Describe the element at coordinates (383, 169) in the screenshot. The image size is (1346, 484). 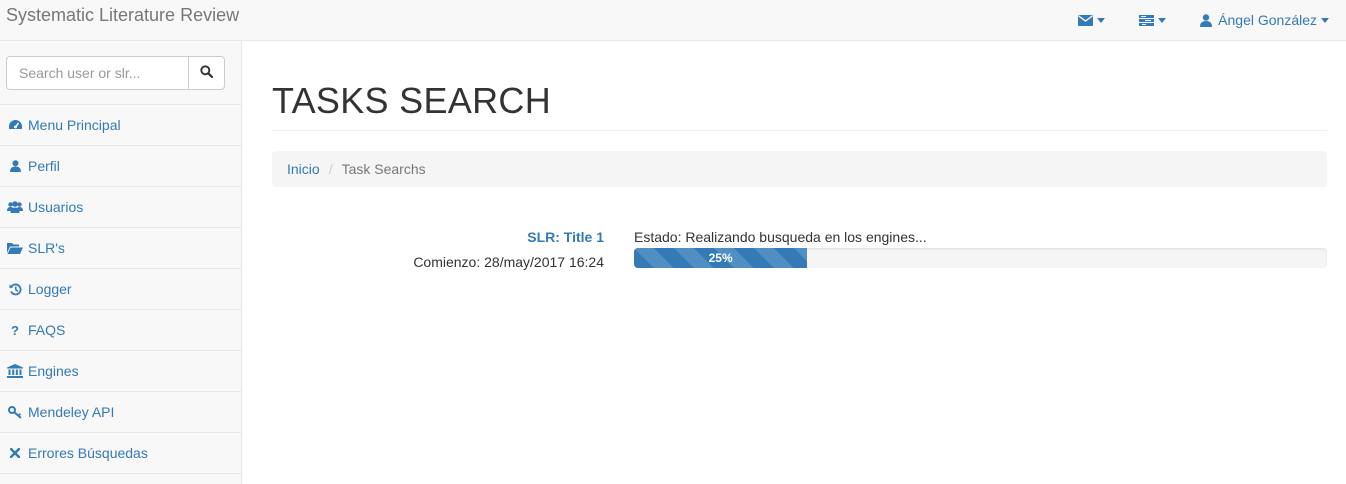
I see `breadcrumb-current: Task Searchs` at that location.